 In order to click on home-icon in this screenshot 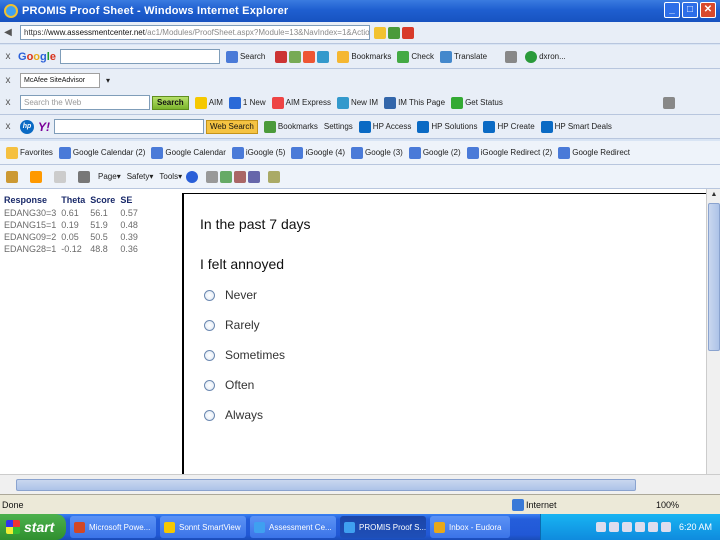, I will do `click(12, 176)`.